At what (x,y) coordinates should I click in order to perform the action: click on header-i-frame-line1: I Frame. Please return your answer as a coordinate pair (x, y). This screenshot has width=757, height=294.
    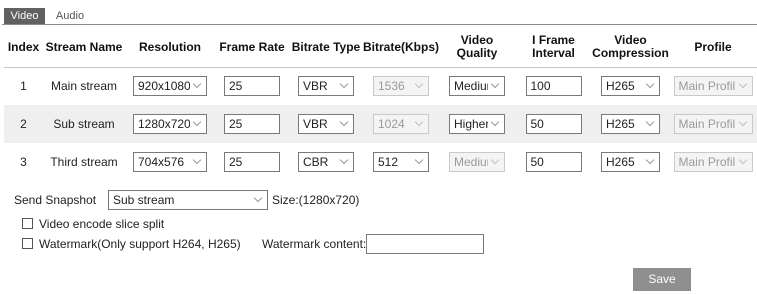
    Looking at the image, I should click on (553, 40).